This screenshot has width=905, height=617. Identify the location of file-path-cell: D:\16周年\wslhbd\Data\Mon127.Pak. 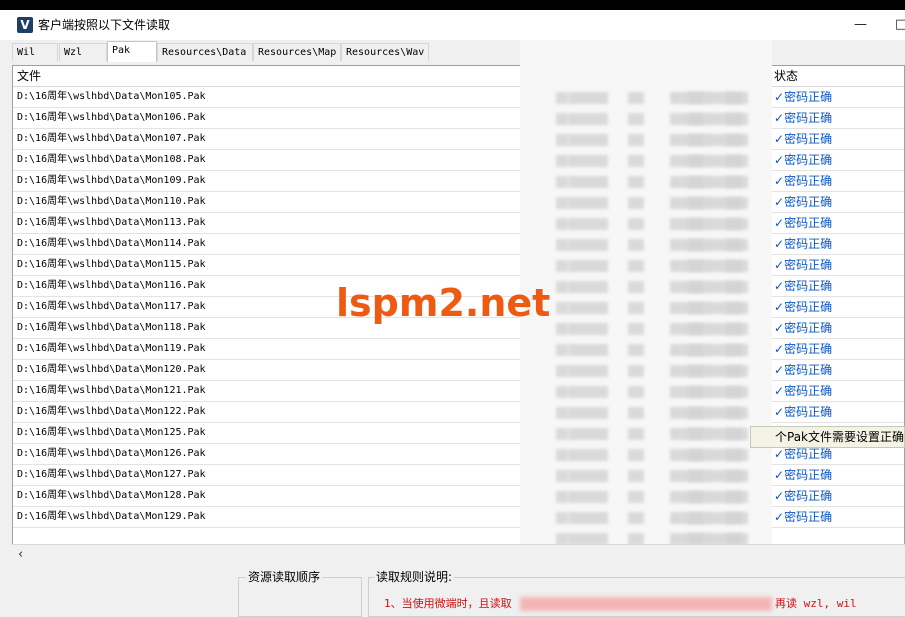
(111, 474).